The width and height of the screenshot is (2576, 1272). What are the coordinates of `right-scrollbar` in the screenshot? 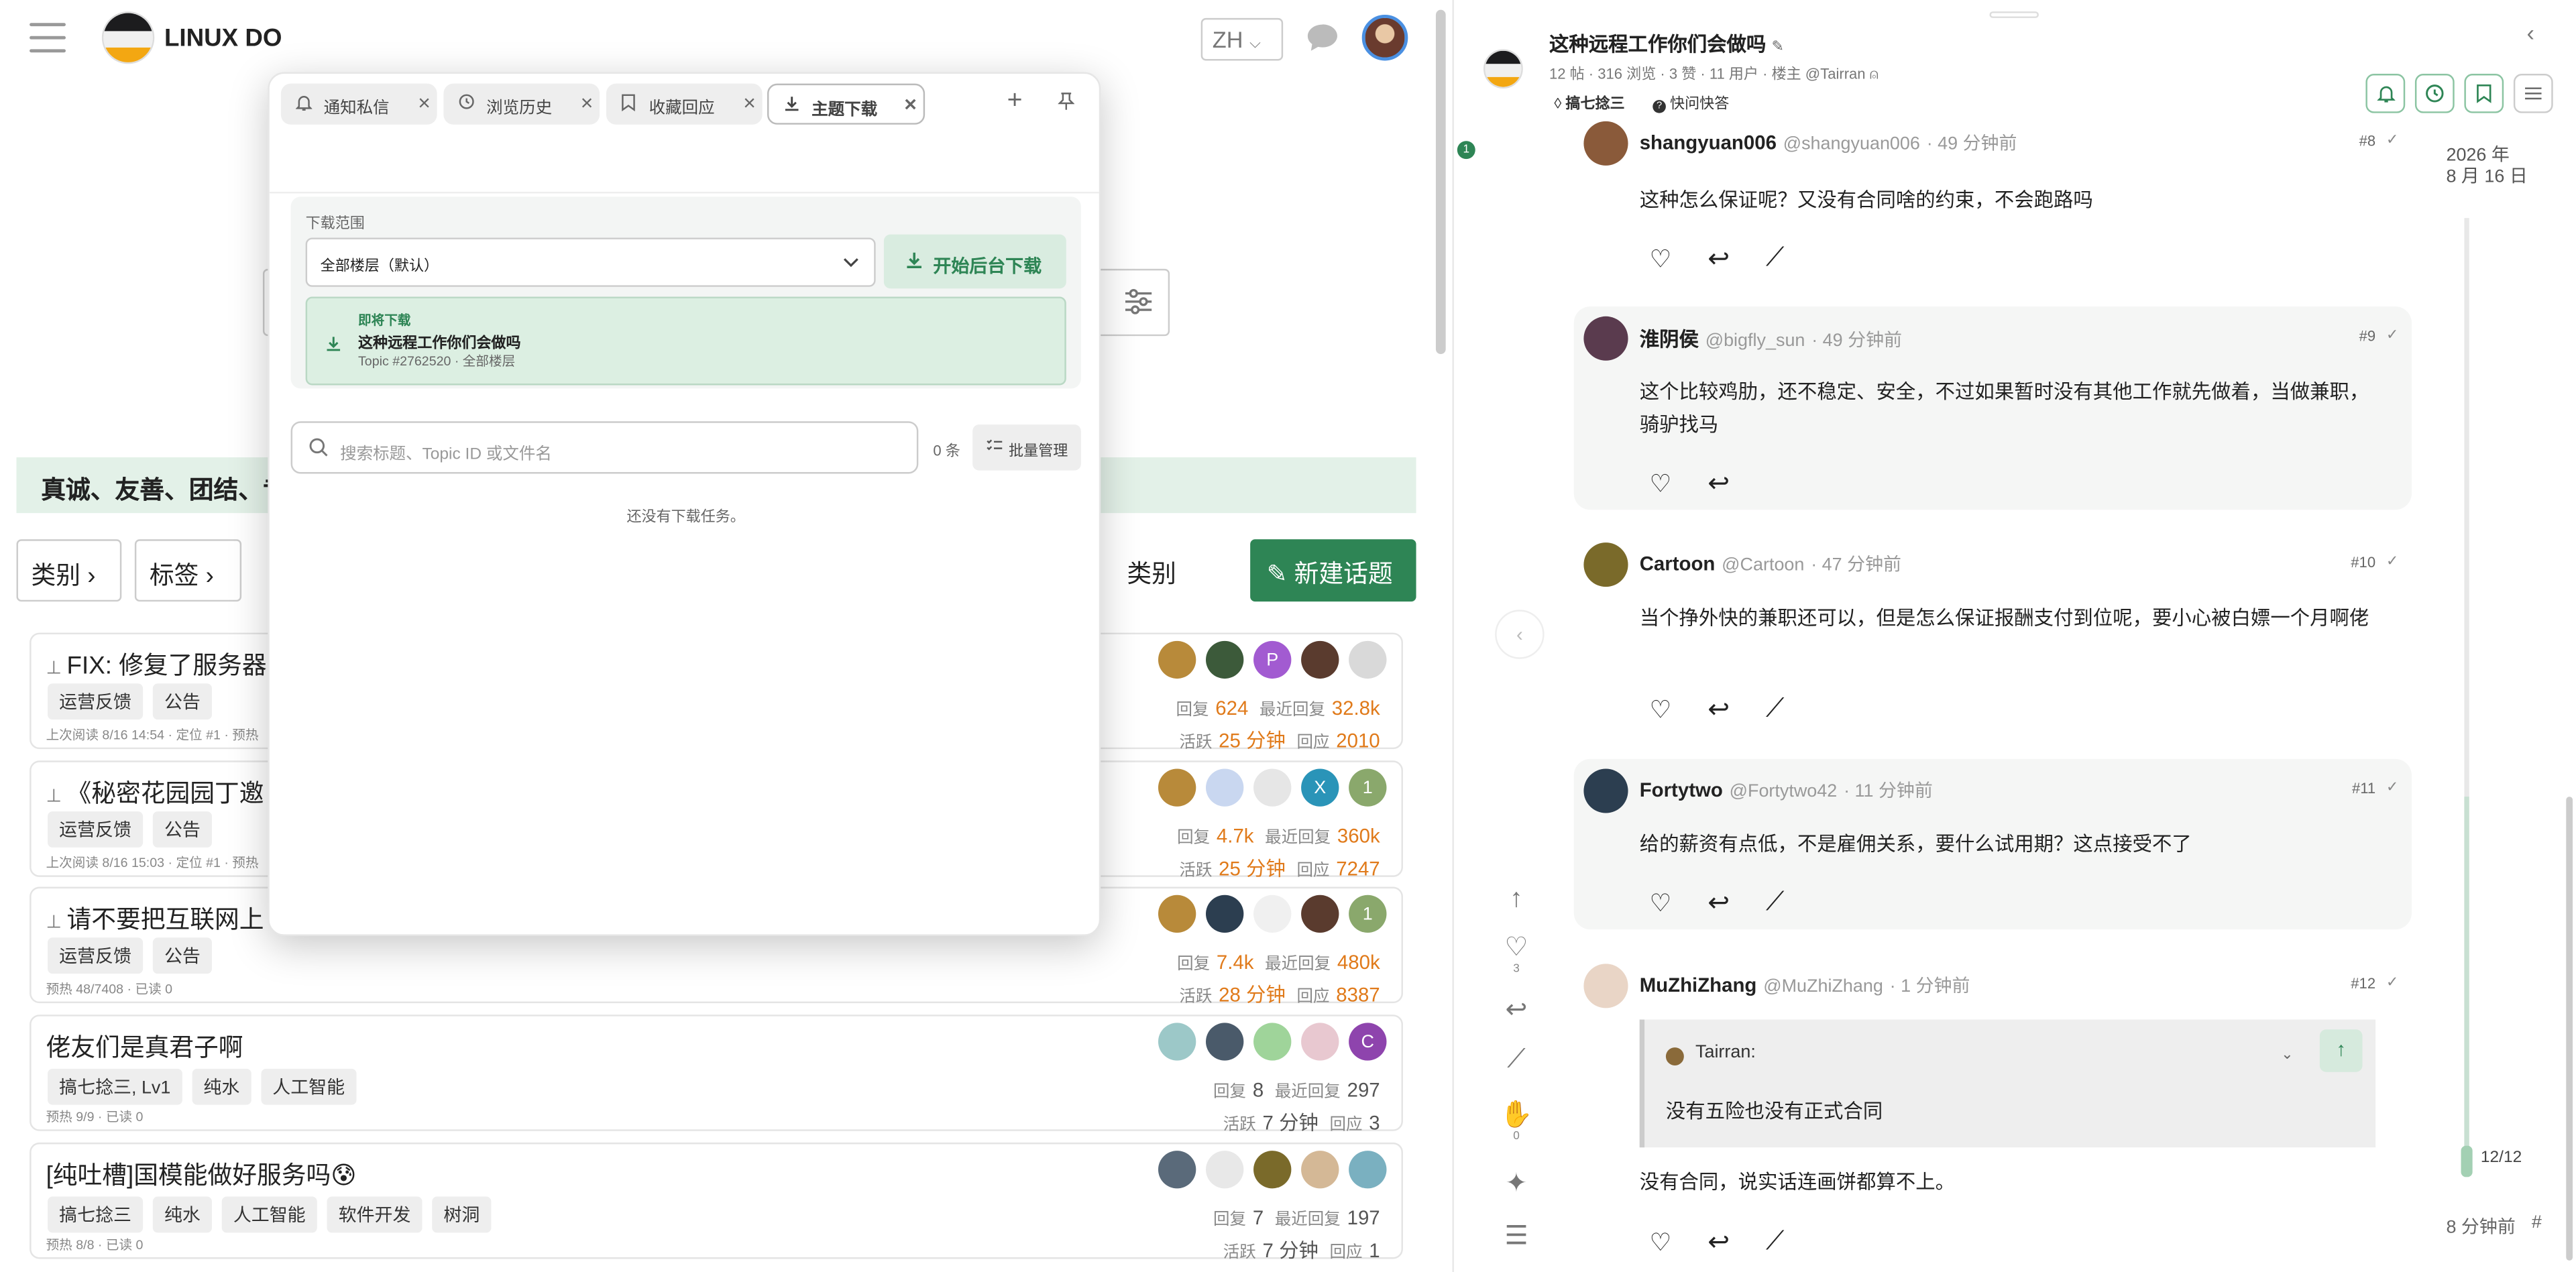 It's located at (2569, 1029).